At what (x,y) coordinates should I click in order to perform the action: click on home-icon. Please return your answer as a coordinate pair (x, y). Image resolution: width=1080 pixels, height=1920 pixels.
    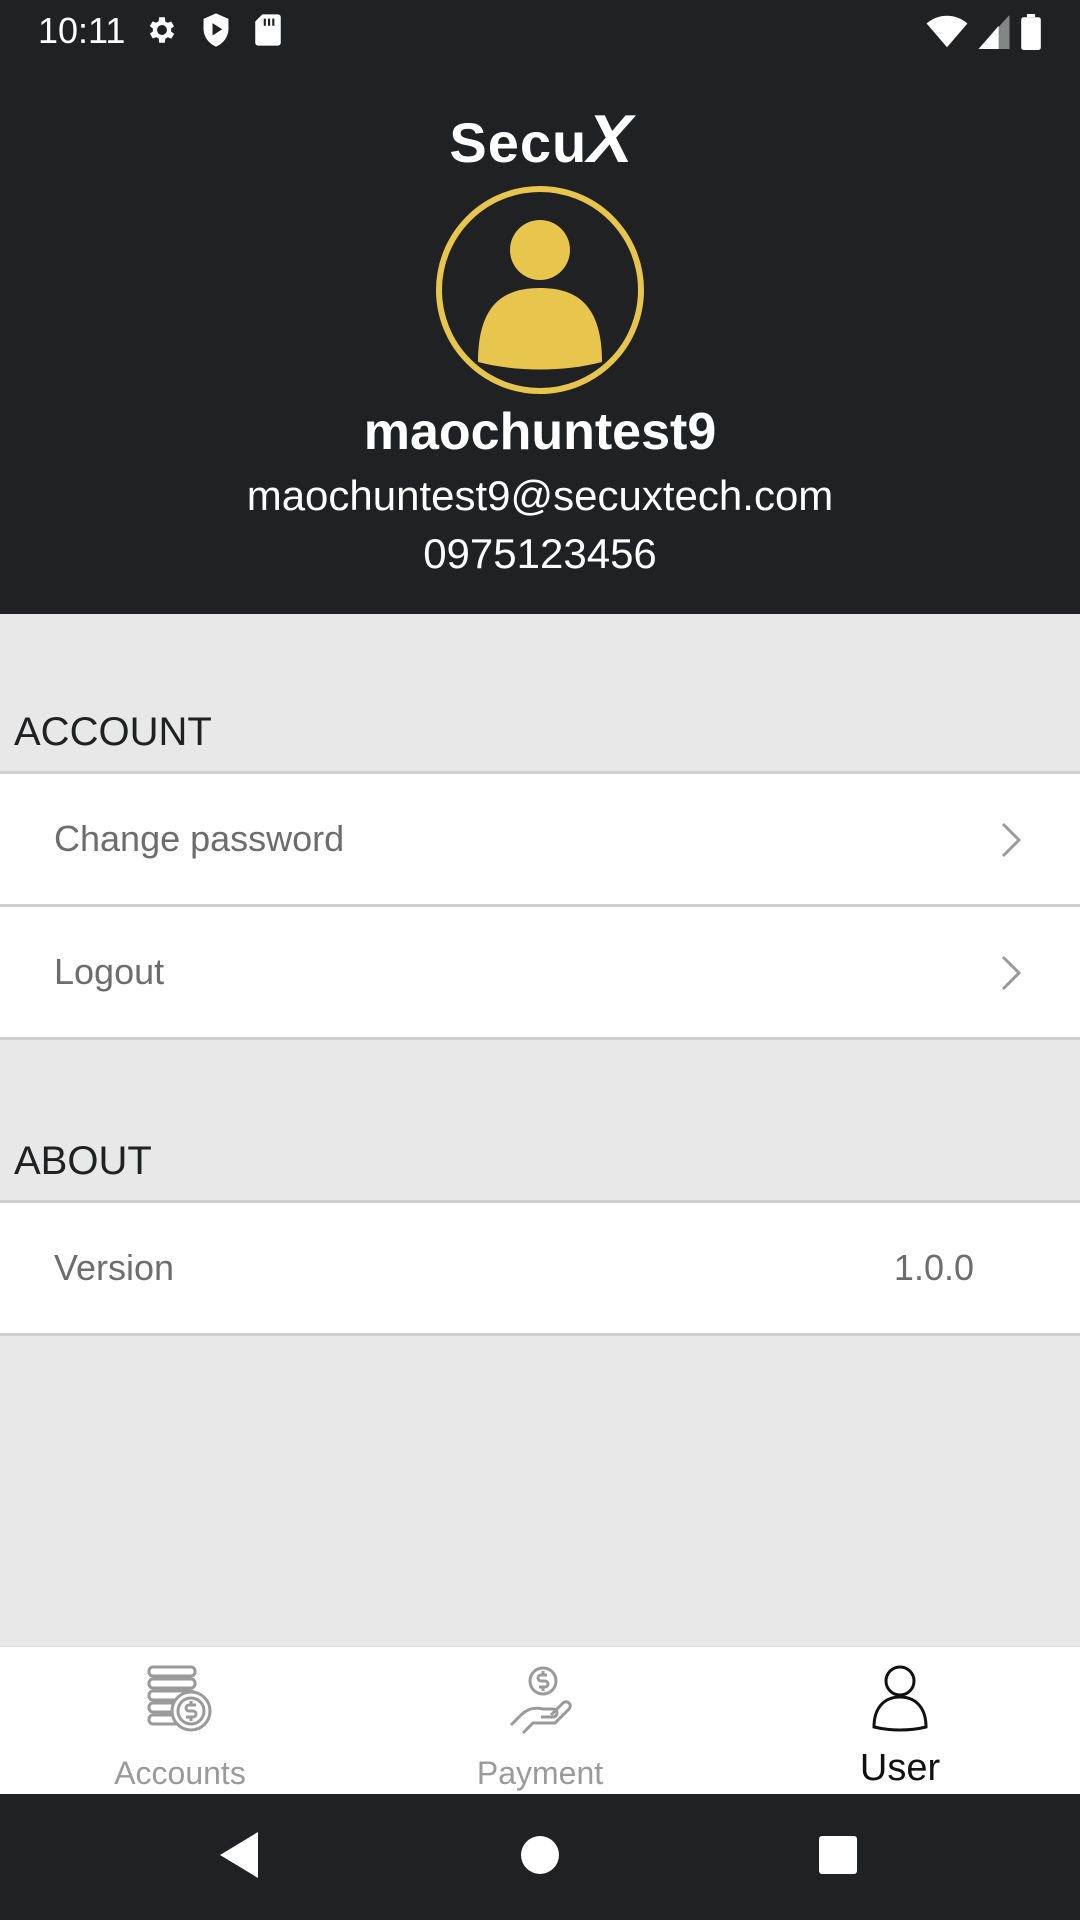
    Looking at the image, I should click on (540, 1855).